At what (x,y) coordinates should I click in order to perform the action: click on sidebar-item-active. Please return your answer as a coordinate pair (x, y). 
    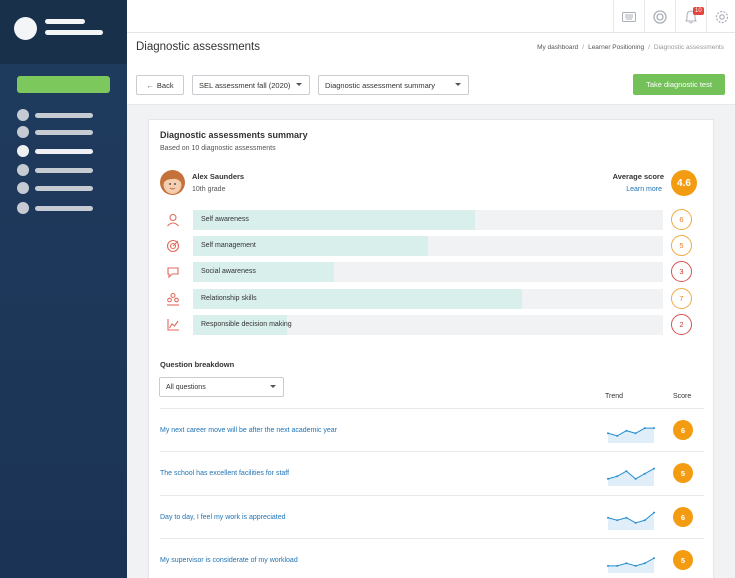
    Looking at the image, I should click on (67, 151).